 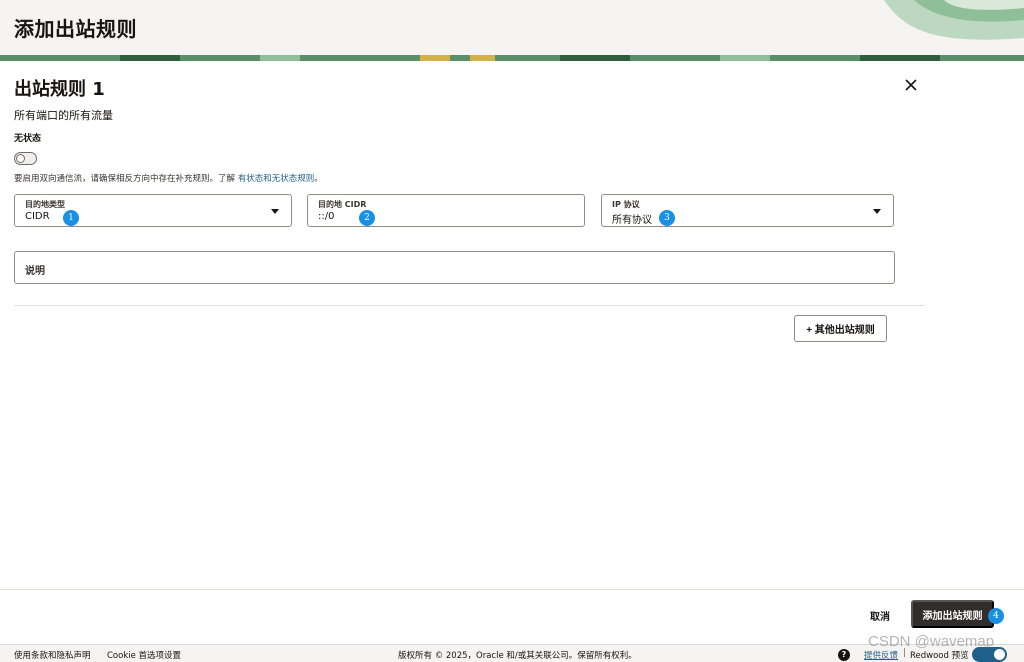 I want to click on destination-type-label: 目的地类型, so click(x=45, y=204).